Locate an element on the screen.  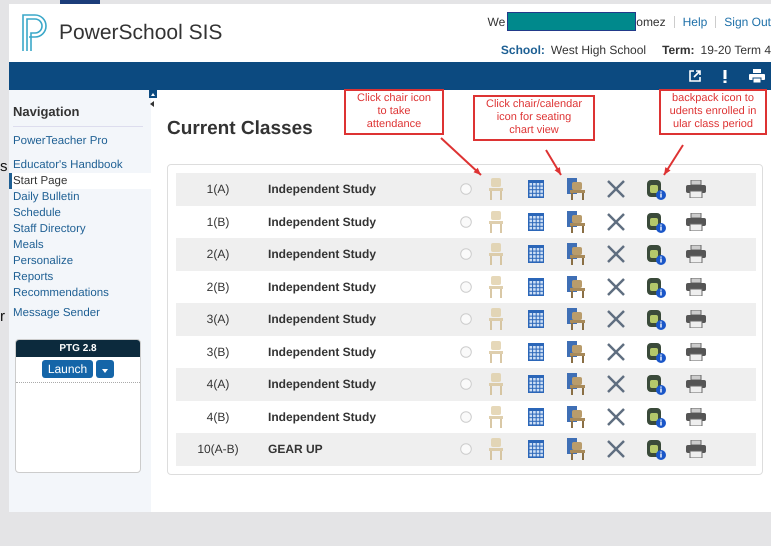
header-link: Help is located at coordinates (695, 21).